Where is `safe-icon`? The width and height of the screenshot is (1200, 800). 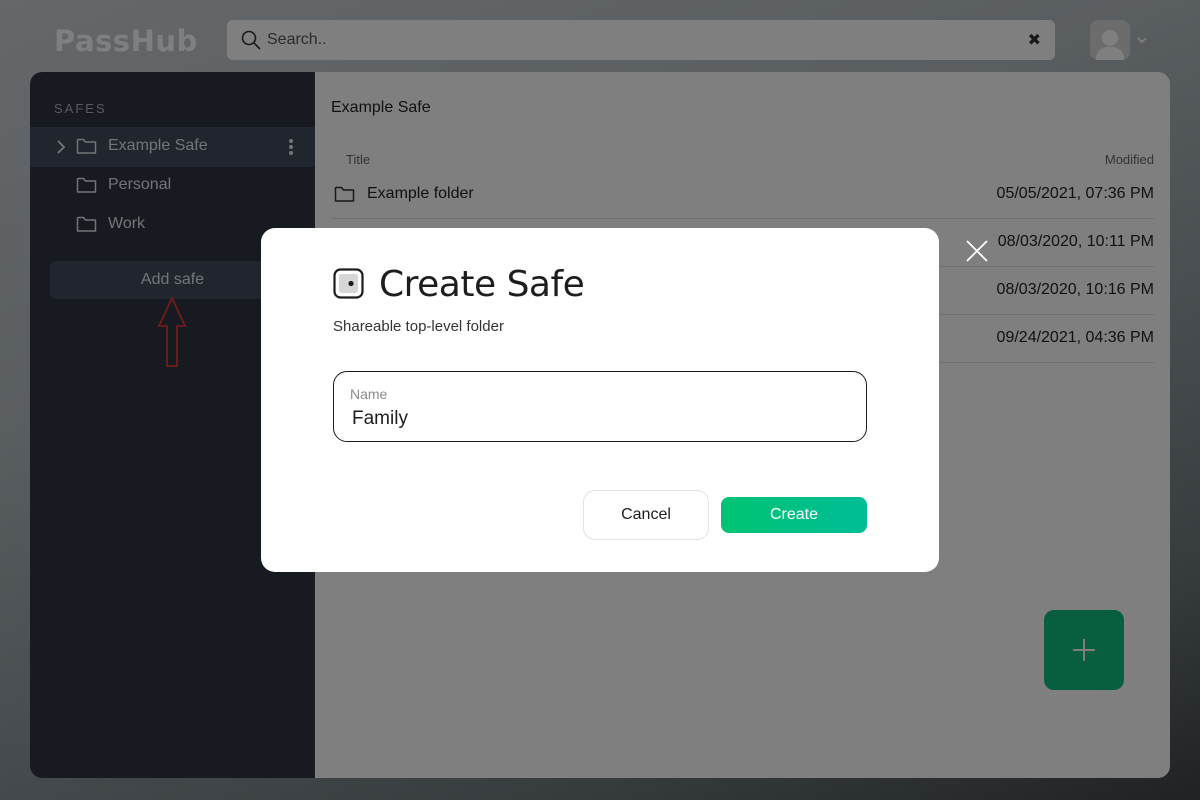 safe-icon is located at coordinates (348, 283).